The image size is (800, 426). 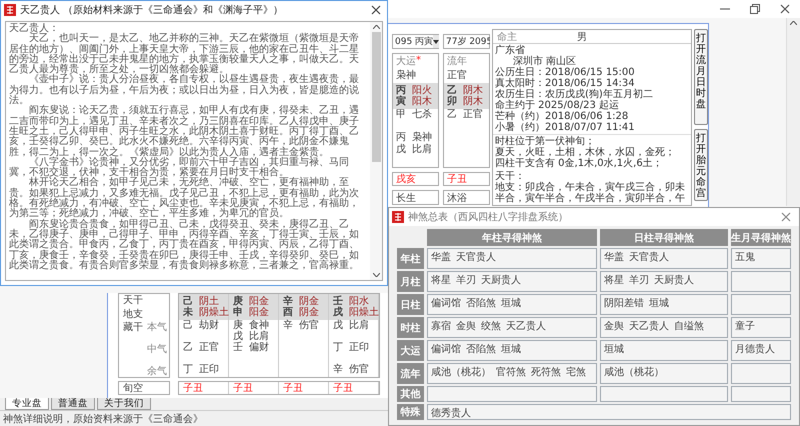 What do you see at coordinates (476, 257) in the screenshot?
I see `shensha-text: 天官贵人` at bounding box center [476, 257].